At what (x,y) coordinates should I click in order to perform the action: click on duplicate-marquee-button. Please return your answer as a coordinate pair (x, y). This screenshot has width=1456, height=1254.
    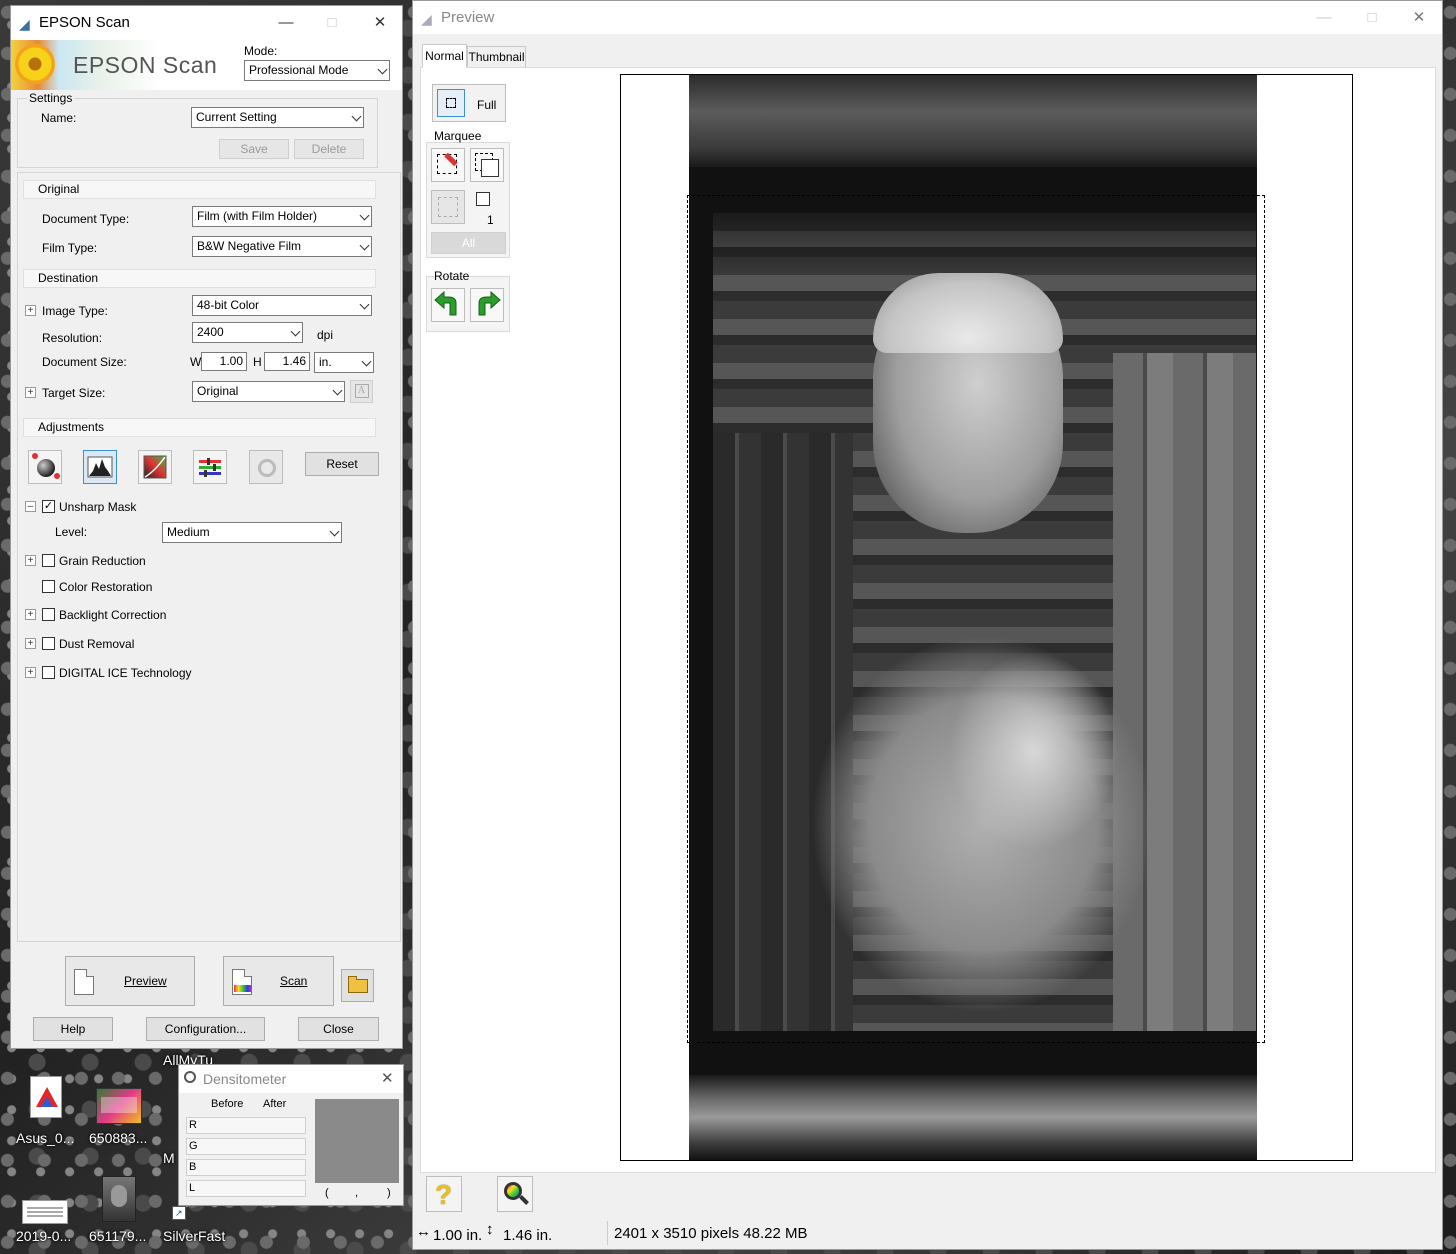
    Looking at the image, I should click on (487, 165).